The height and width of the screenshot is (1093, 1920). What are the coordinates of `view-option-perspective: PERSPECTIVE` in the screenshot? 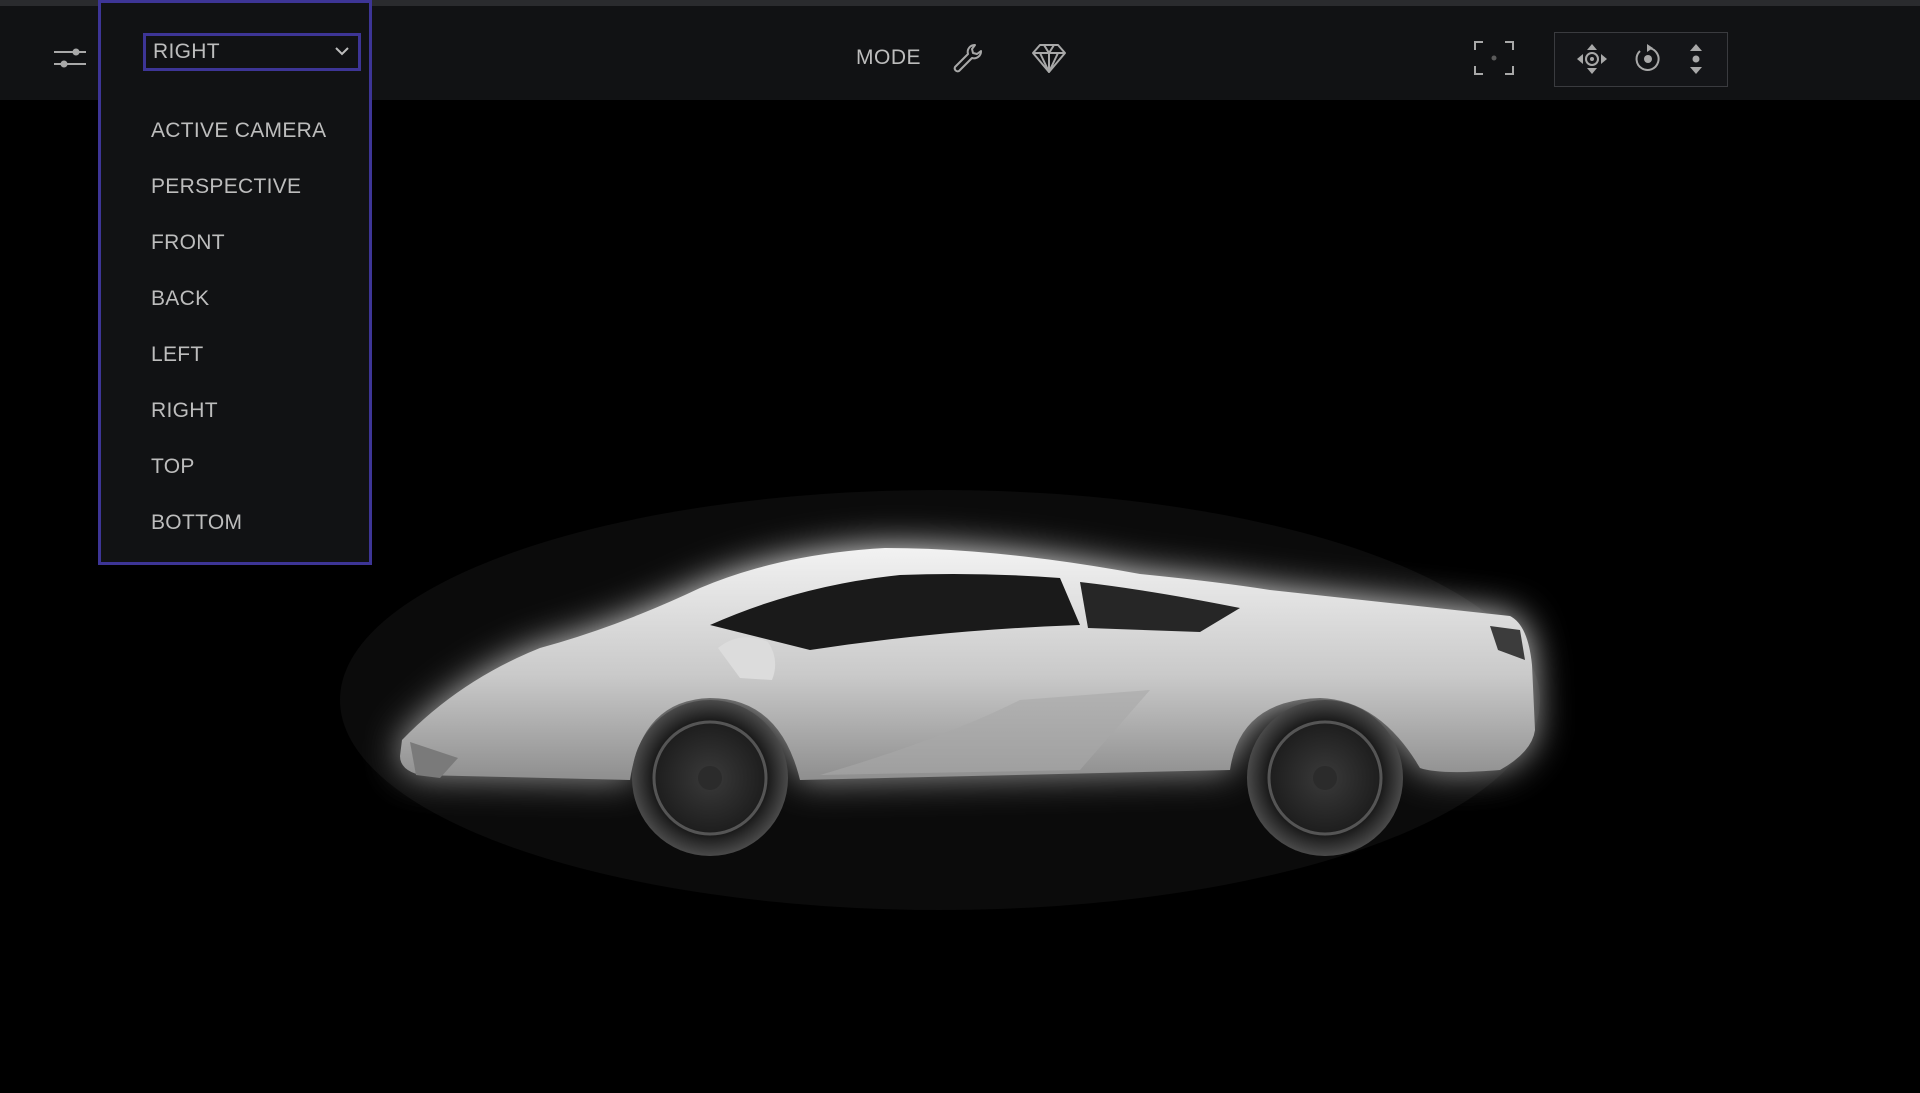 It's located at (235, 195).